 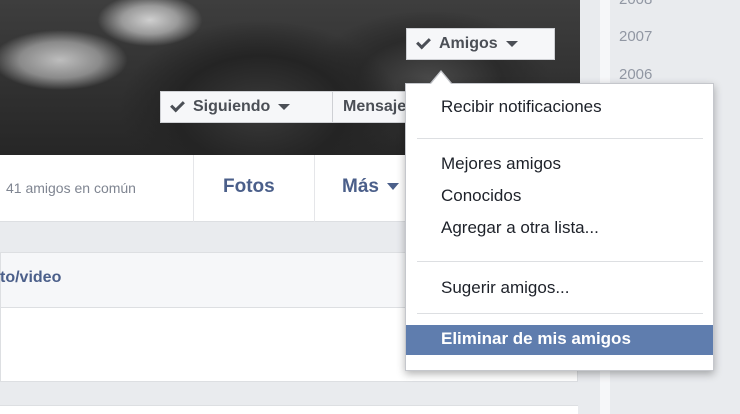 What do you see at coordinates (360, 186) in the screenshot?
I see `tab-more-label: Más` at bounding box center [360, 186].